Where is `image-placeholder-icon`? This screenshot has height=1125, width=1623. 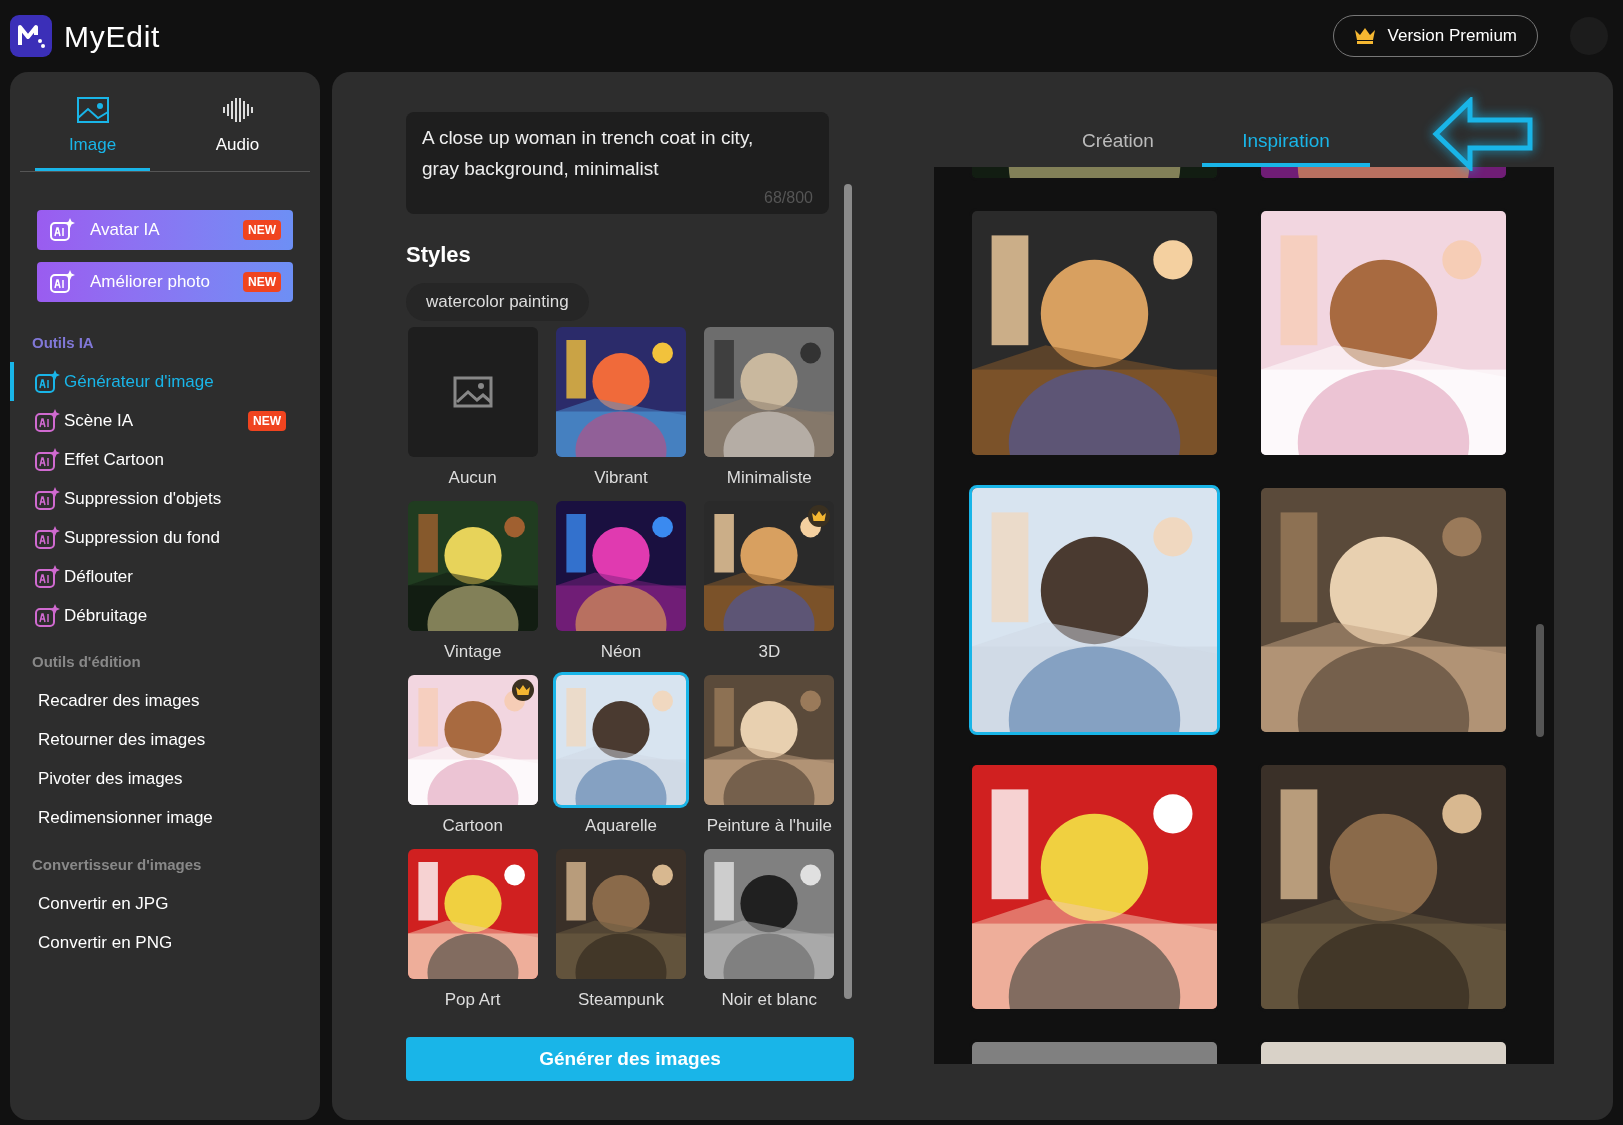 image-placeholder-icon is located at coordinates (472, 392).